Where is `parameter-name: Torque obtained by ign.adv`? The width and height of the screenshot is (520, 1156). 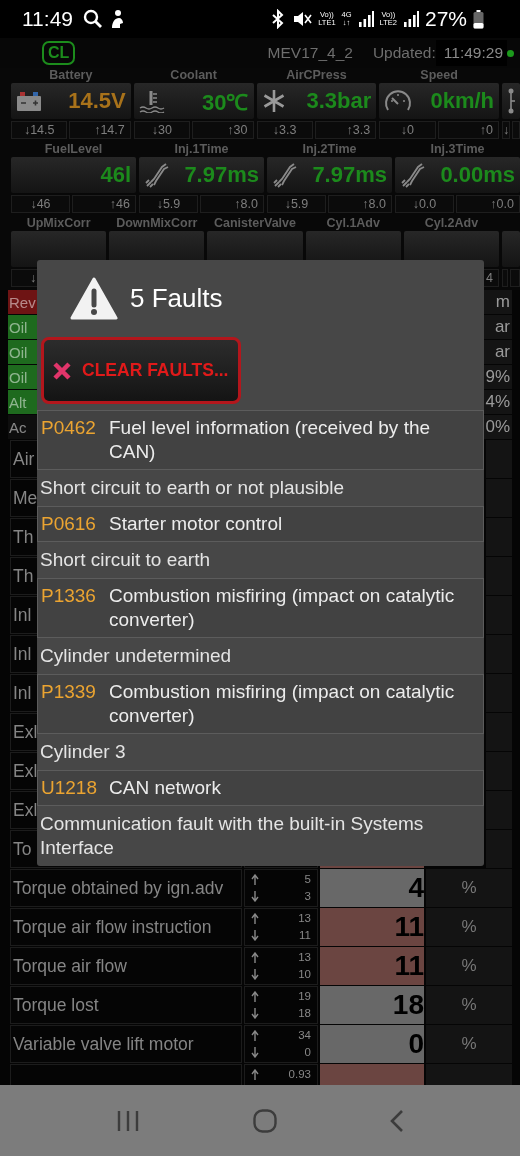 parameter-name: Torque obtained by ign.adv is located at coordinates (126, 888).